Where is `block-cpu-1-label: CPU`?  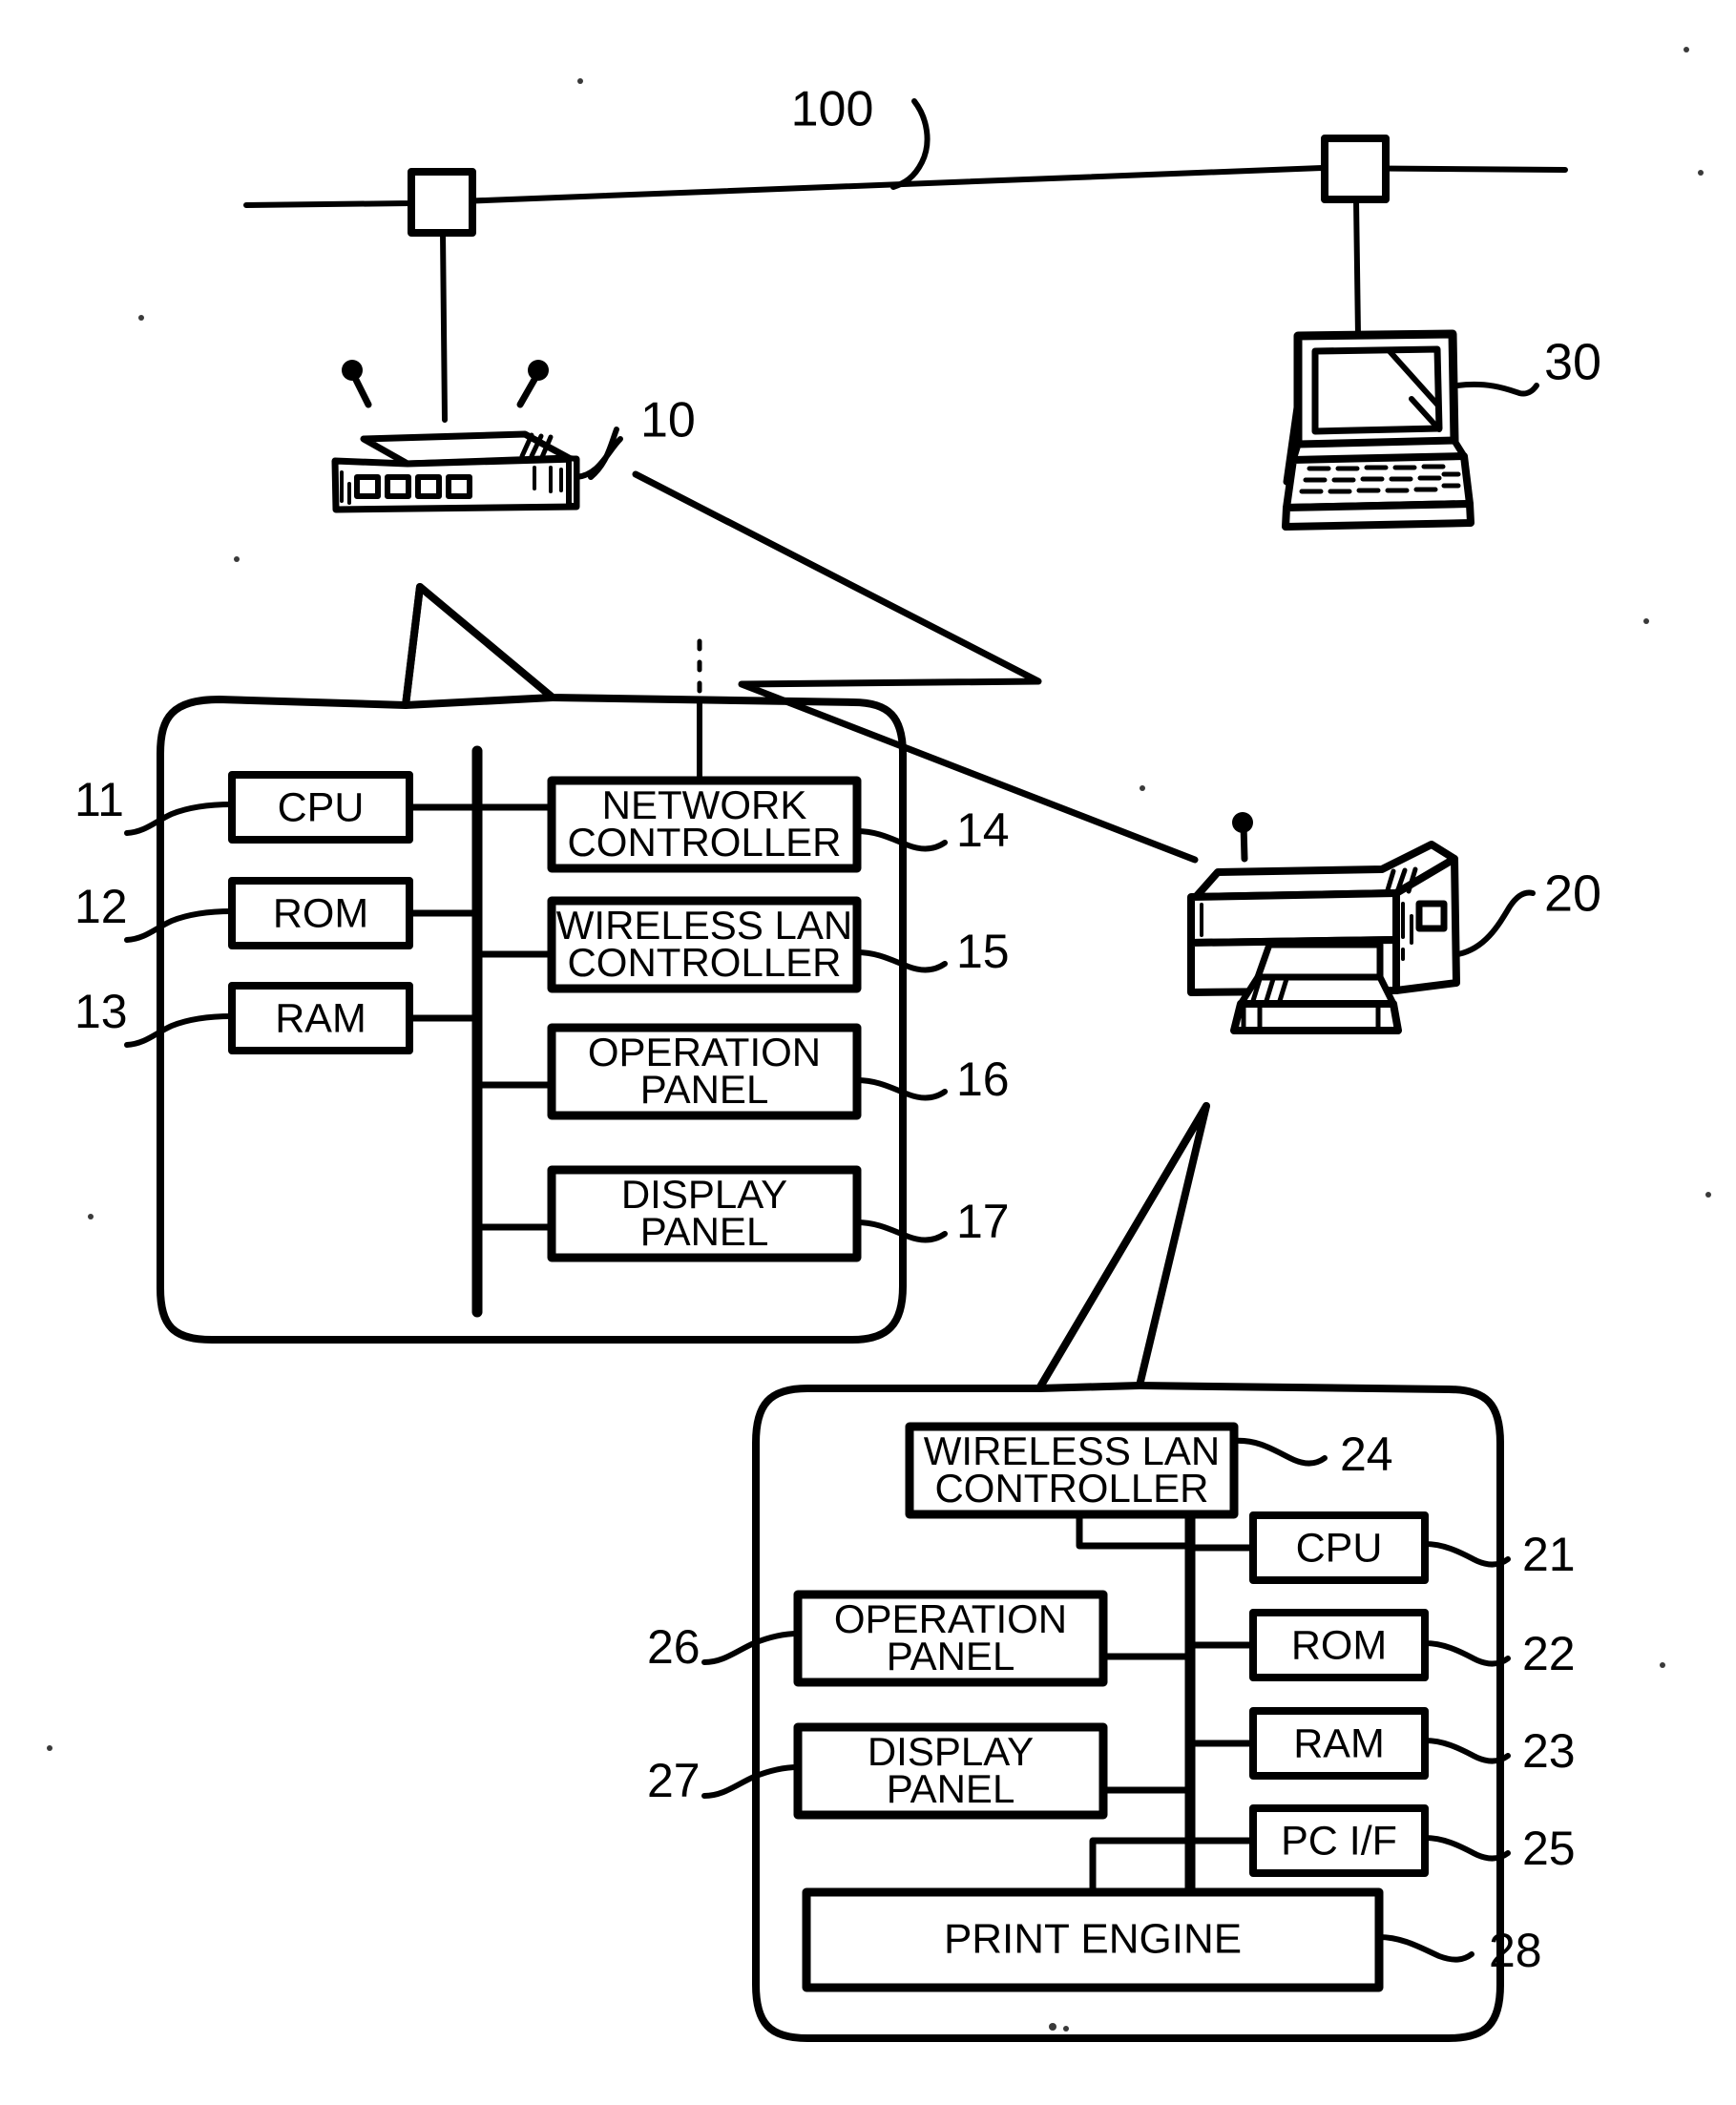 block-cpu-1-label: CPU is located at coordinates (321, 807).